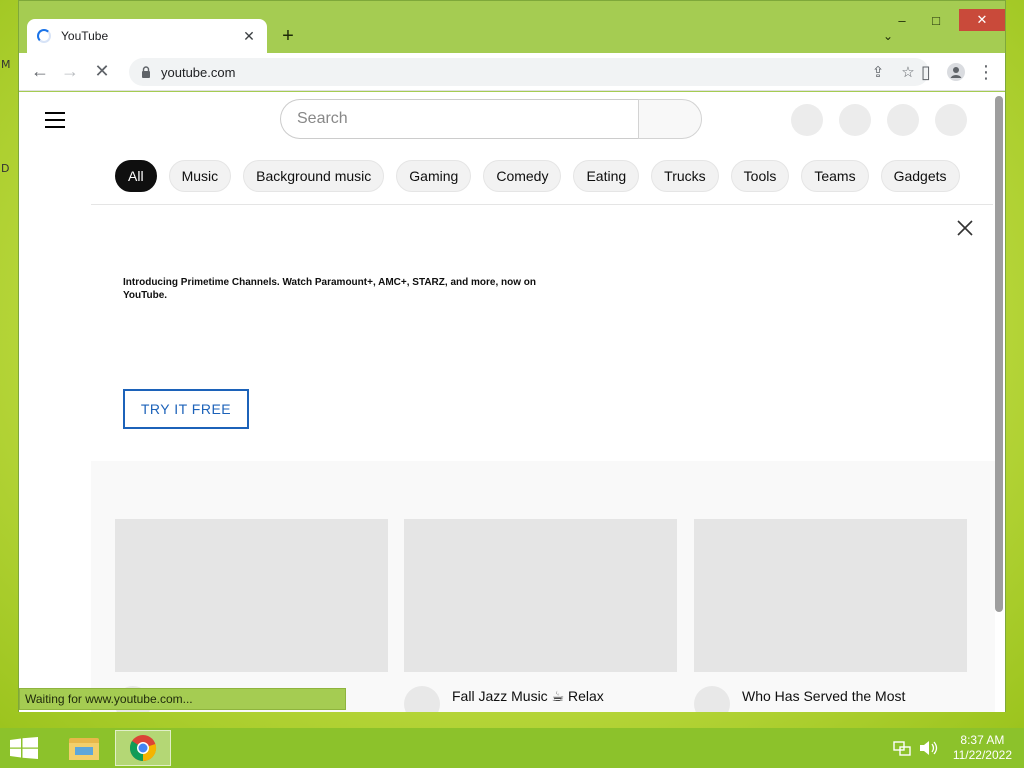 This screenshot has height=768, width=1024. I want to click on chip-gaming: Gaming, so click(434, 176).